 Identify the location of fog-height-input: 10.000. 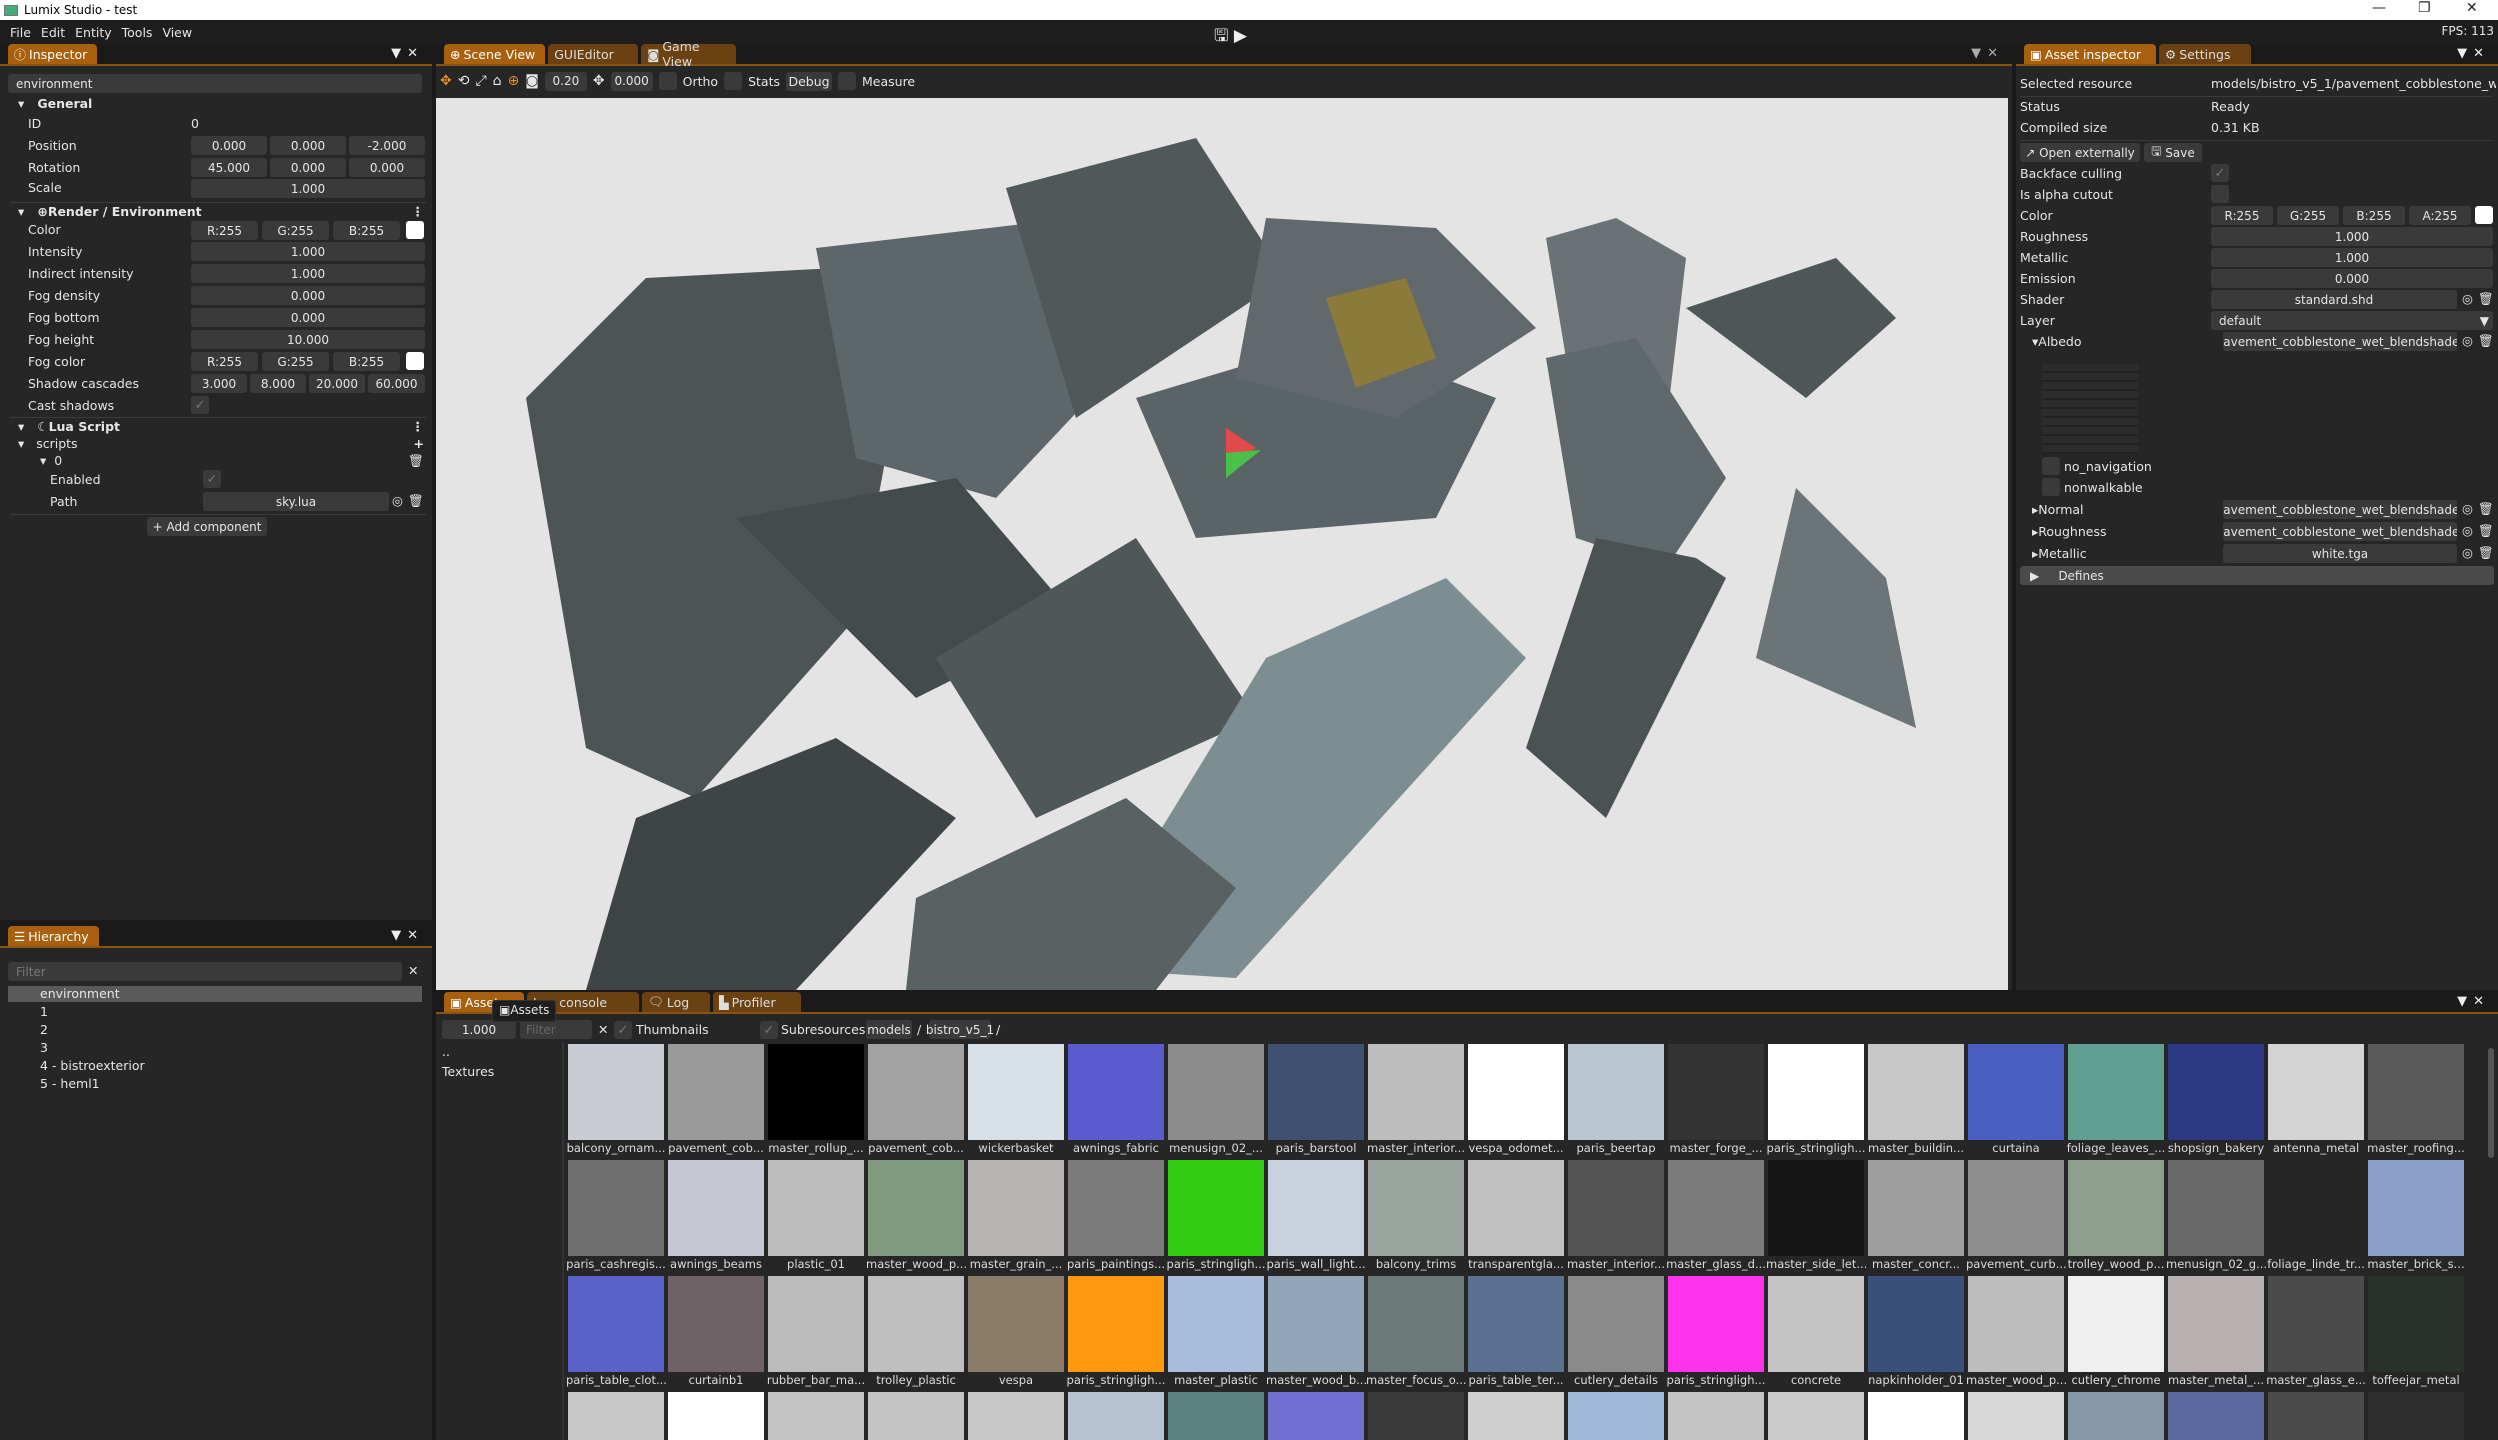
(308, 339).